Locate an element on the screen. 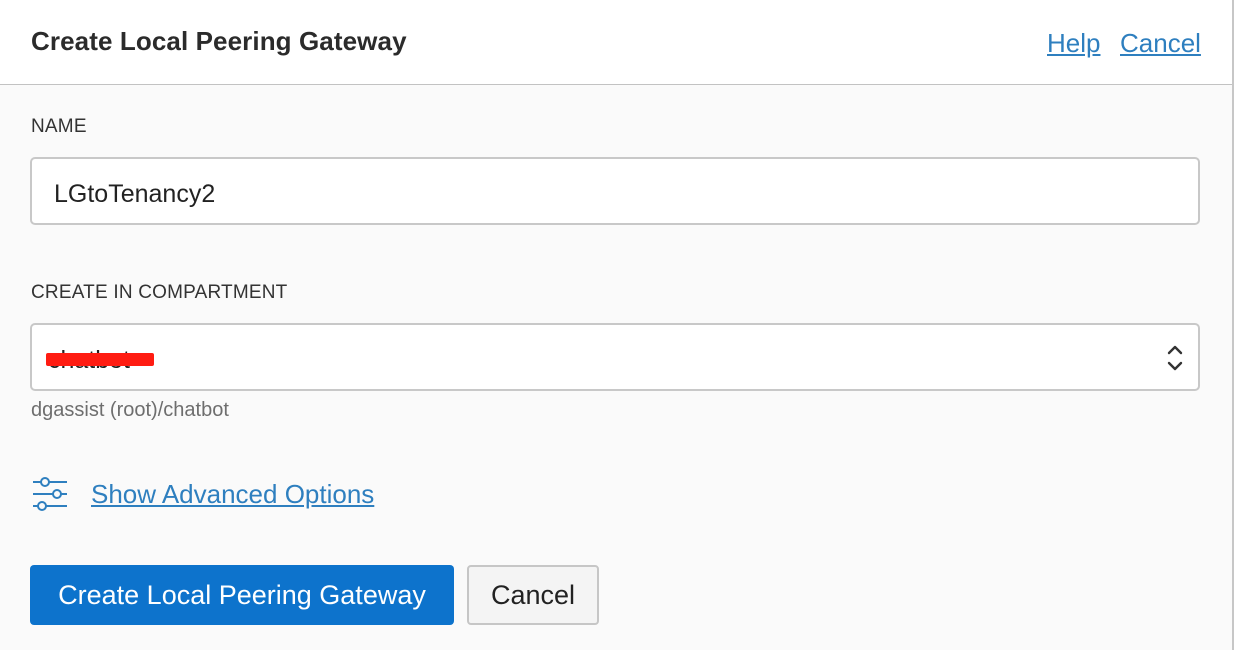  show-advanced-options-label: Show Advanced Options is located at coordinates (233, 493).